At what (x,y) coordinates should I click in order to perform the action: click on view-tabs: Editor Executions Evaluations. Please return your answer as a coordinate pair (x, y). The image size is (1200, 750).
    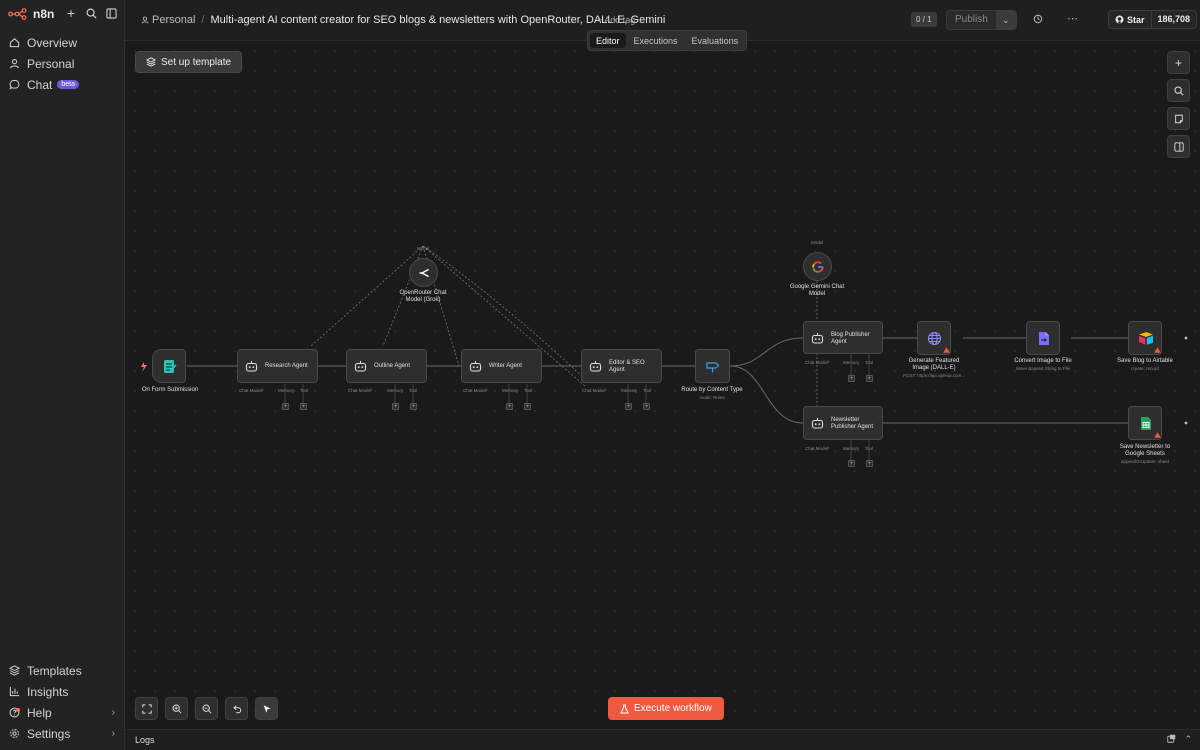
    Looking at the image, I should click on (667, 40).